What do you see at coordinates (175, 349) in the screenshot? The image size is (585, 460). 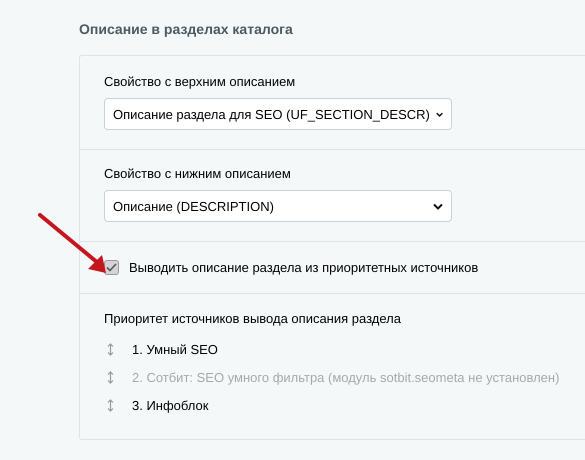 I see `source-item: 1. Умный SEO` at bounding box center [175, 349].